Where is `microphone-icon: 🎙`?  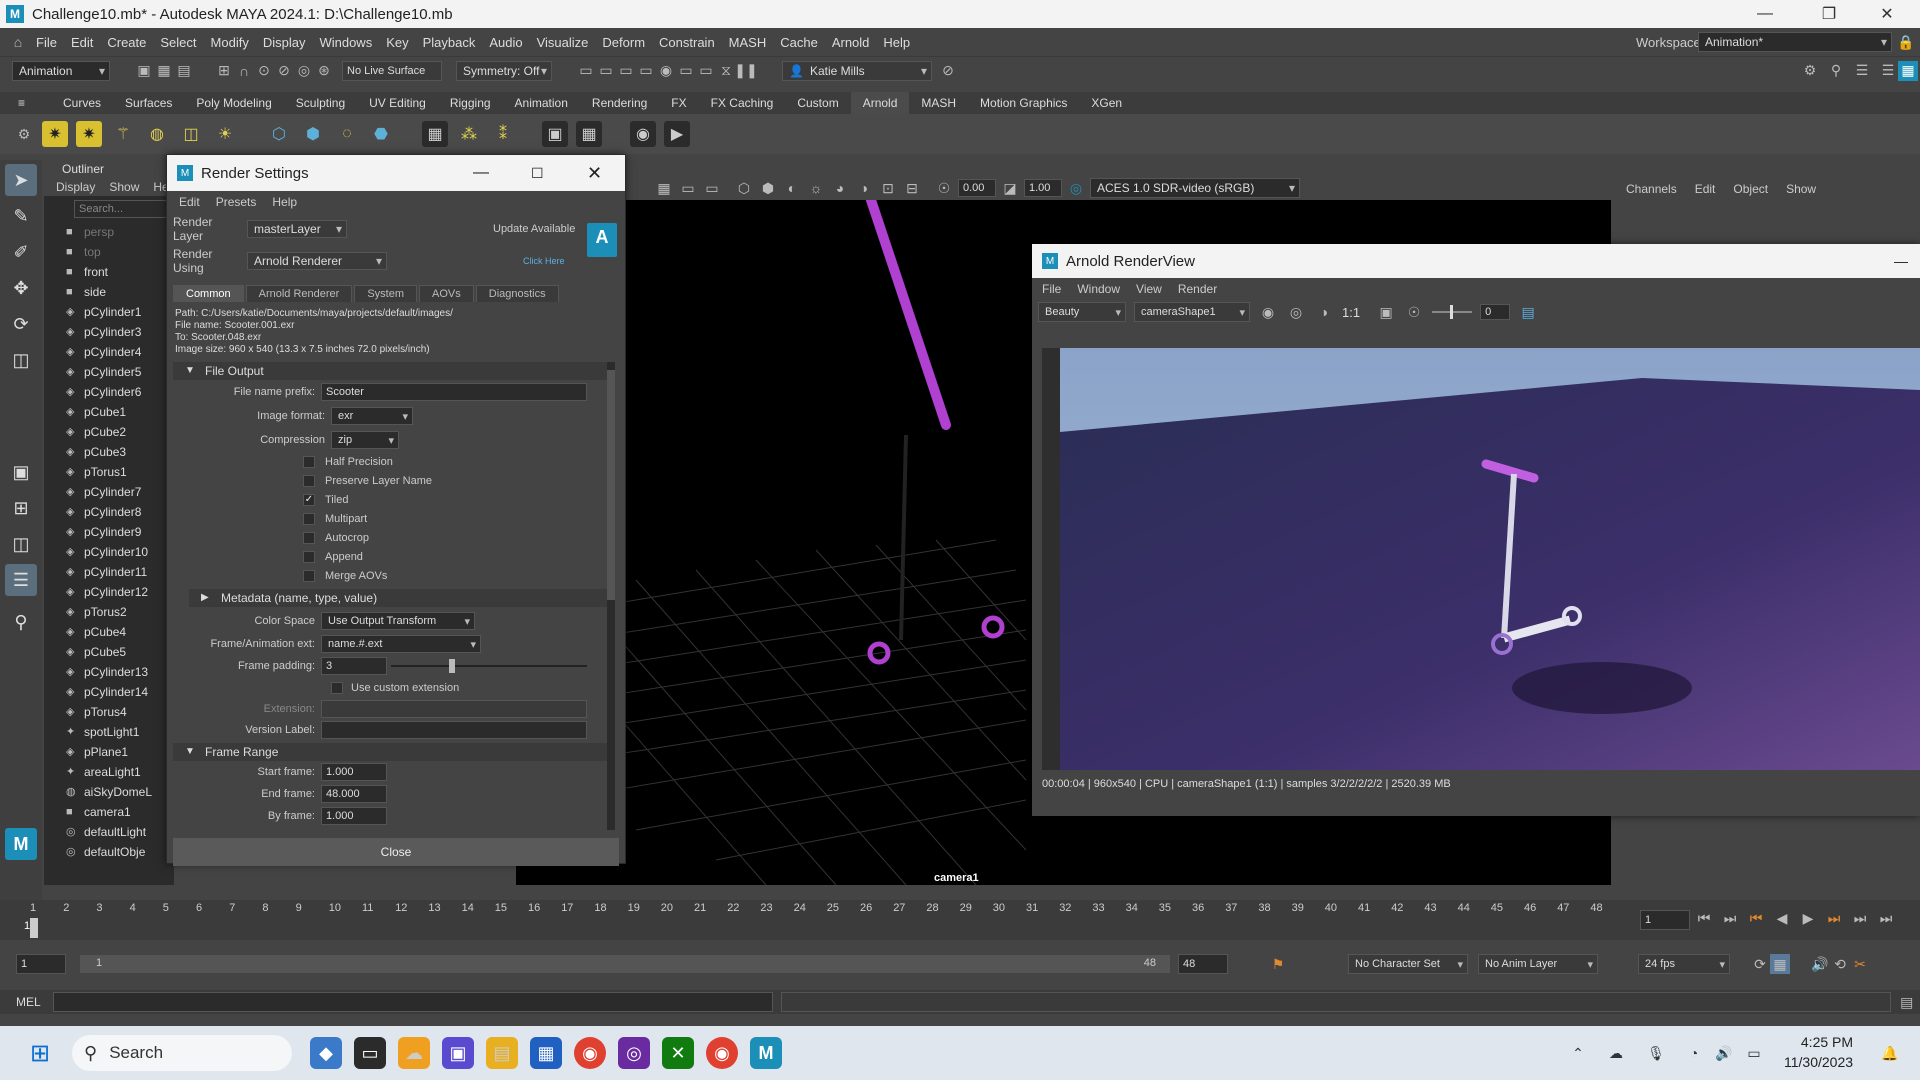
microphone-icon: 🎙 is located at coordinates (1656, 1053).